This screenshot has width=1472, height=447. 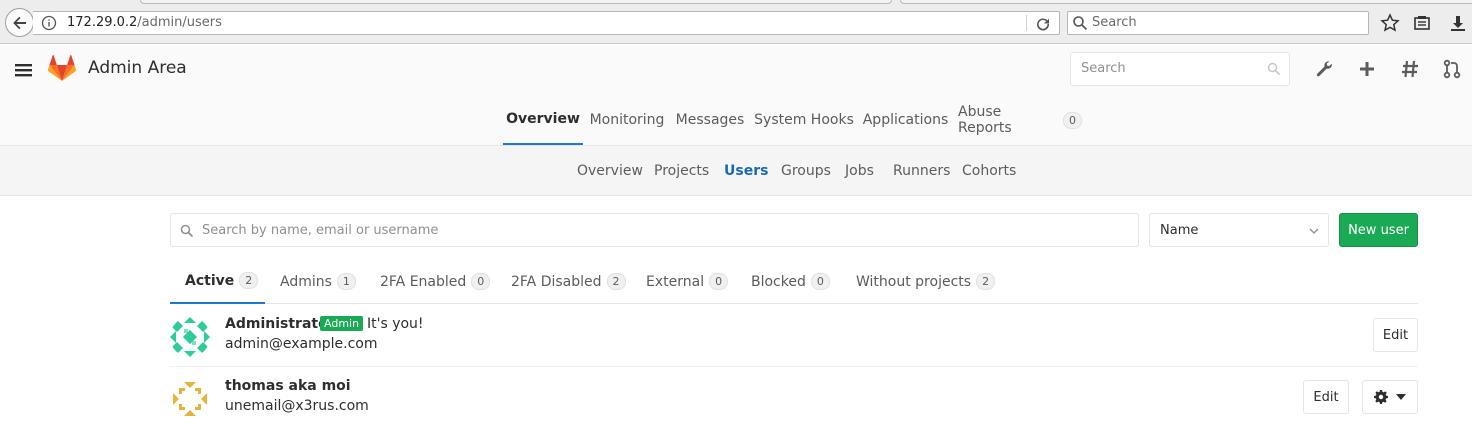 What do you see at coordinates (989, 171) in the screenshot?
I see `subnav-cohorts: Cohorts` at bounding box center [989, 171].